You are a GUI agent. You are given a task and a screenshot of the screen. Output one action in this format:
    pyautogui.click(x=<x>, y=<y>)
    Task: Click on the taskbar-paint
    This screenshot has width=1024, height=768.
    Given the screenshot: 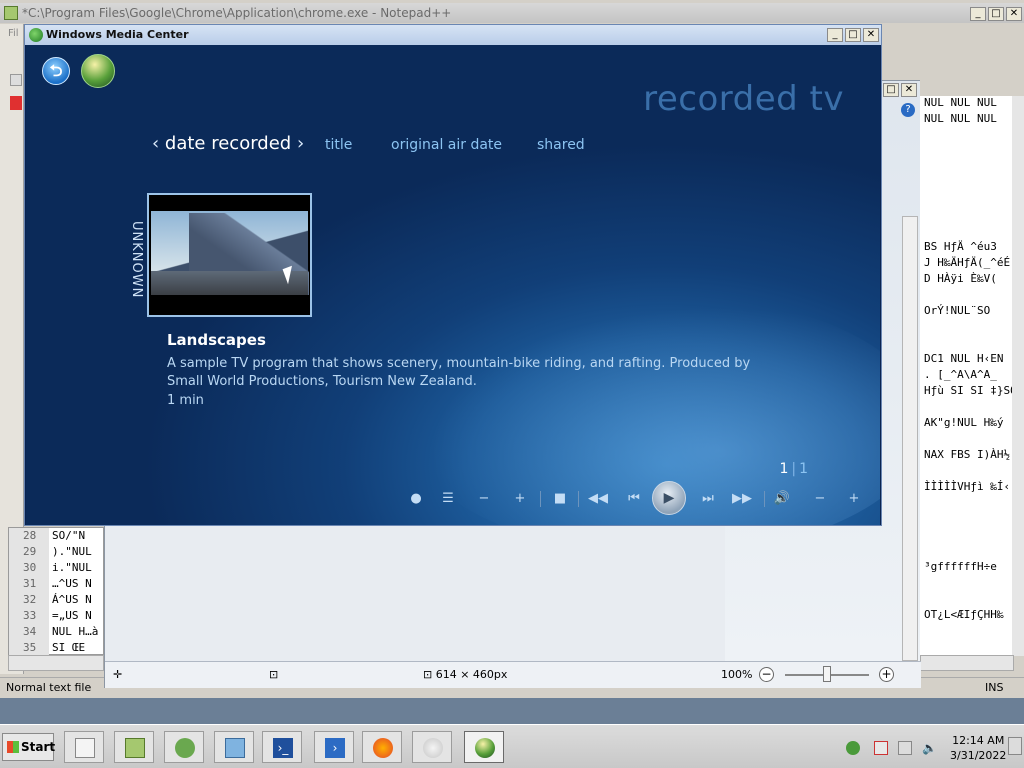 What is the action you would take?
    pyautogui.click(x=432, y=747)
    